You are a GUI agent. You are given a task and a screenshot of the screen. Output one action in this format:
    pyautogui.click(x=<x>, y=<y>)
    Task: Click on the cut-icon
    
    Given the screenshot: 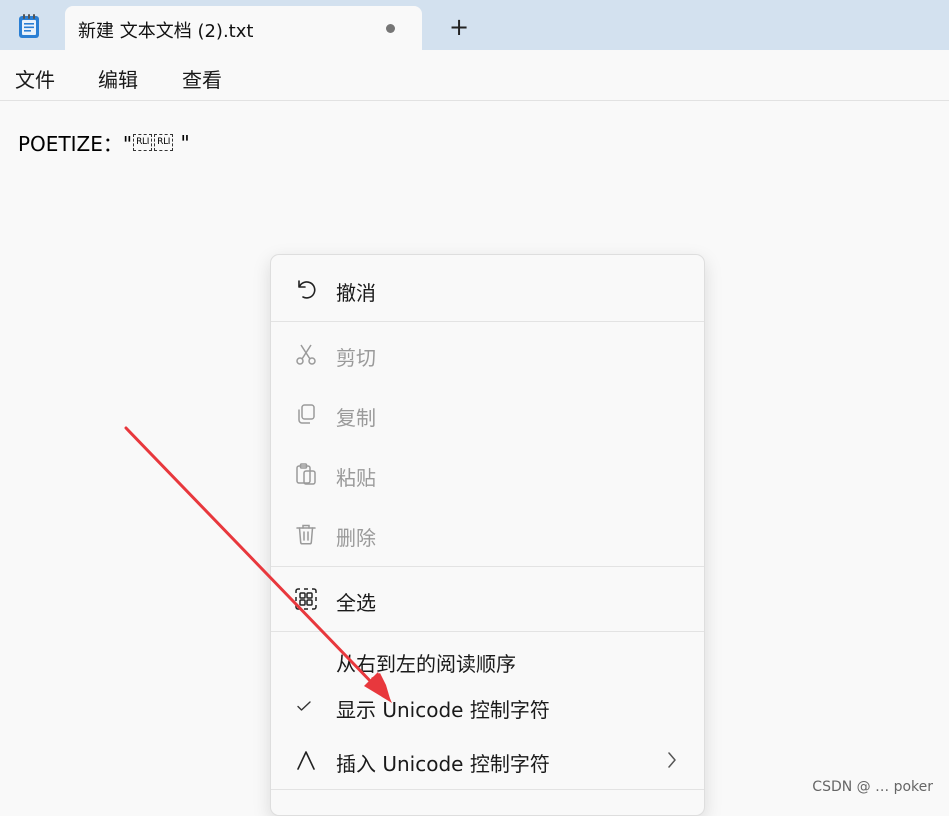 What is the action you would take?
    pyautogui.click(x=306, y=354)
    